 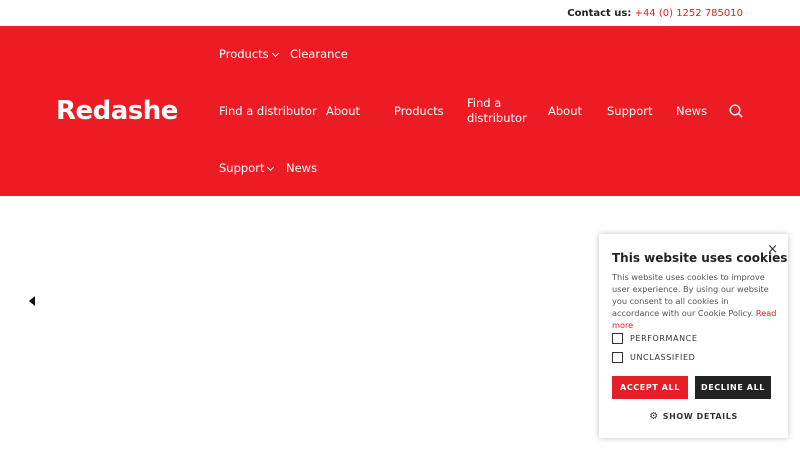 I want to click on contact-info: Contact us: +44 (0) 1252 785010, so click(x=655, y=13).